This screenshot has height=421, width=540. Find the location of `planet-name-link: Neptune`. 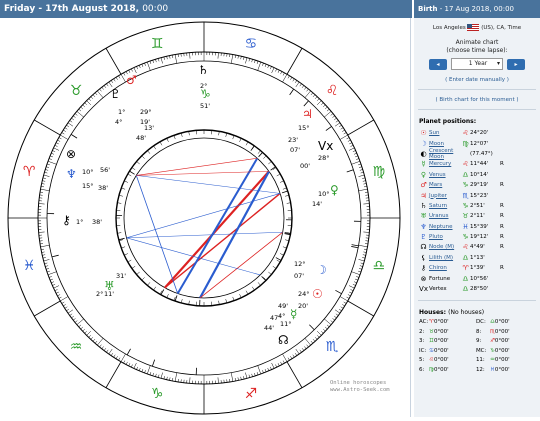

planet-name-link: Neptune is located at coordinates (445, 227).